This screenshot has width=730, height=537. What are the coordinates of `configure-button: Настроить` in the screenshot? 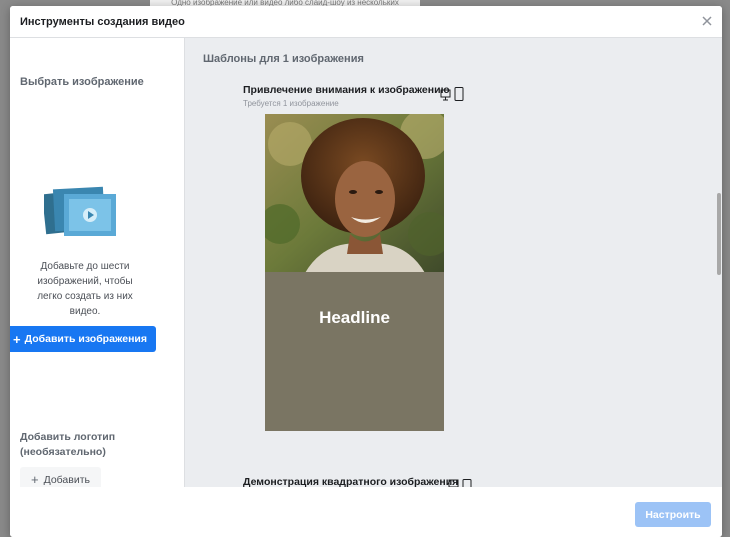 It's located at (673, 514).